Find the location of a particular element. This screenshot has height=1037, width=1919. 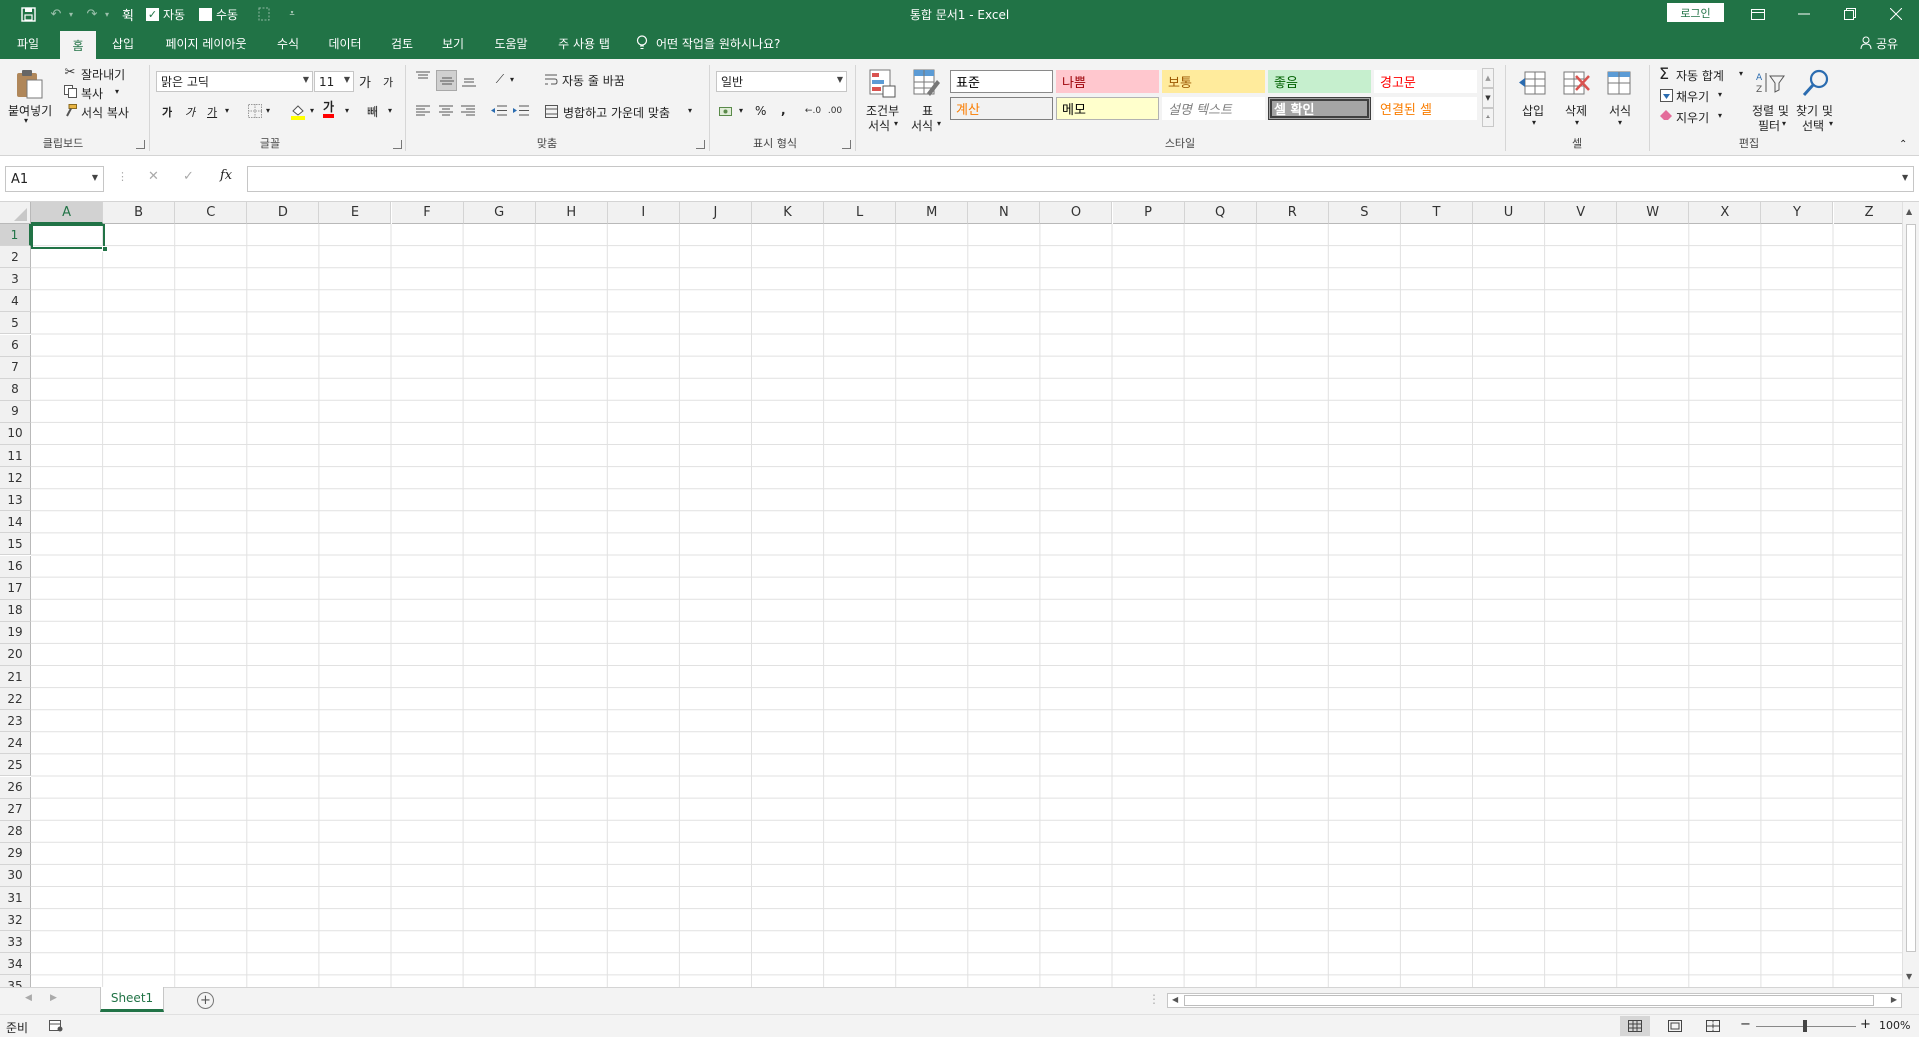

column-header-a: A is located at coordinates (67, 213).